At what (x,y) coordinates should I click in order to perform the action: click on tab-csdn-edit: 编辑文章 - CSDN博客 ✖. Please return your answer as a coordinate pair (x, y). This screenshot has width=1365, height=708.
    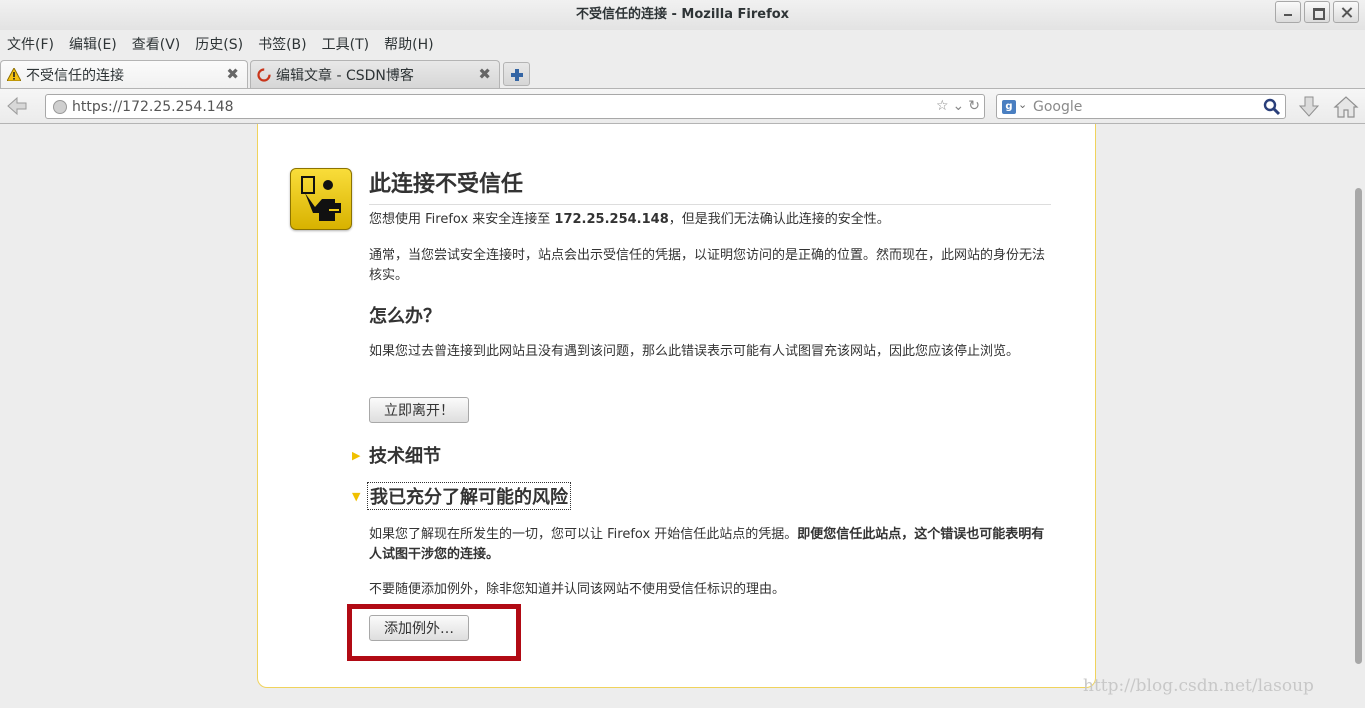
    Looking at the image, I should click on (375, 74).